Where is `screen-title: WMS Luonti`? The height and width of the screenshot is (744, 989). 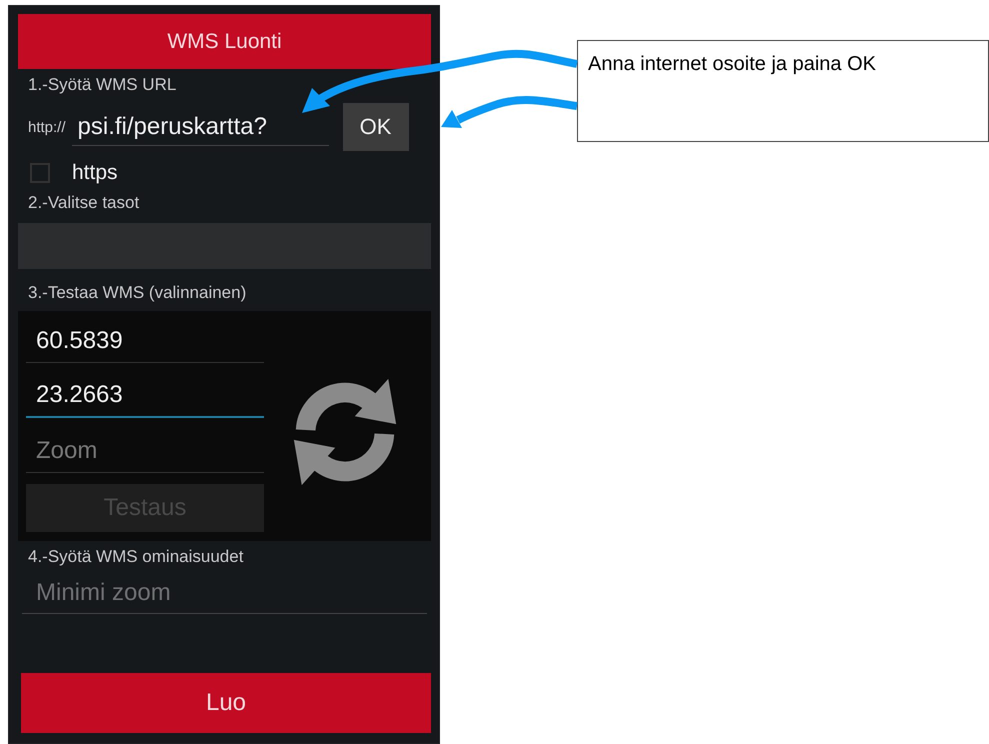 screen-title: WMS Luonti is located at coordinates (224, 42).